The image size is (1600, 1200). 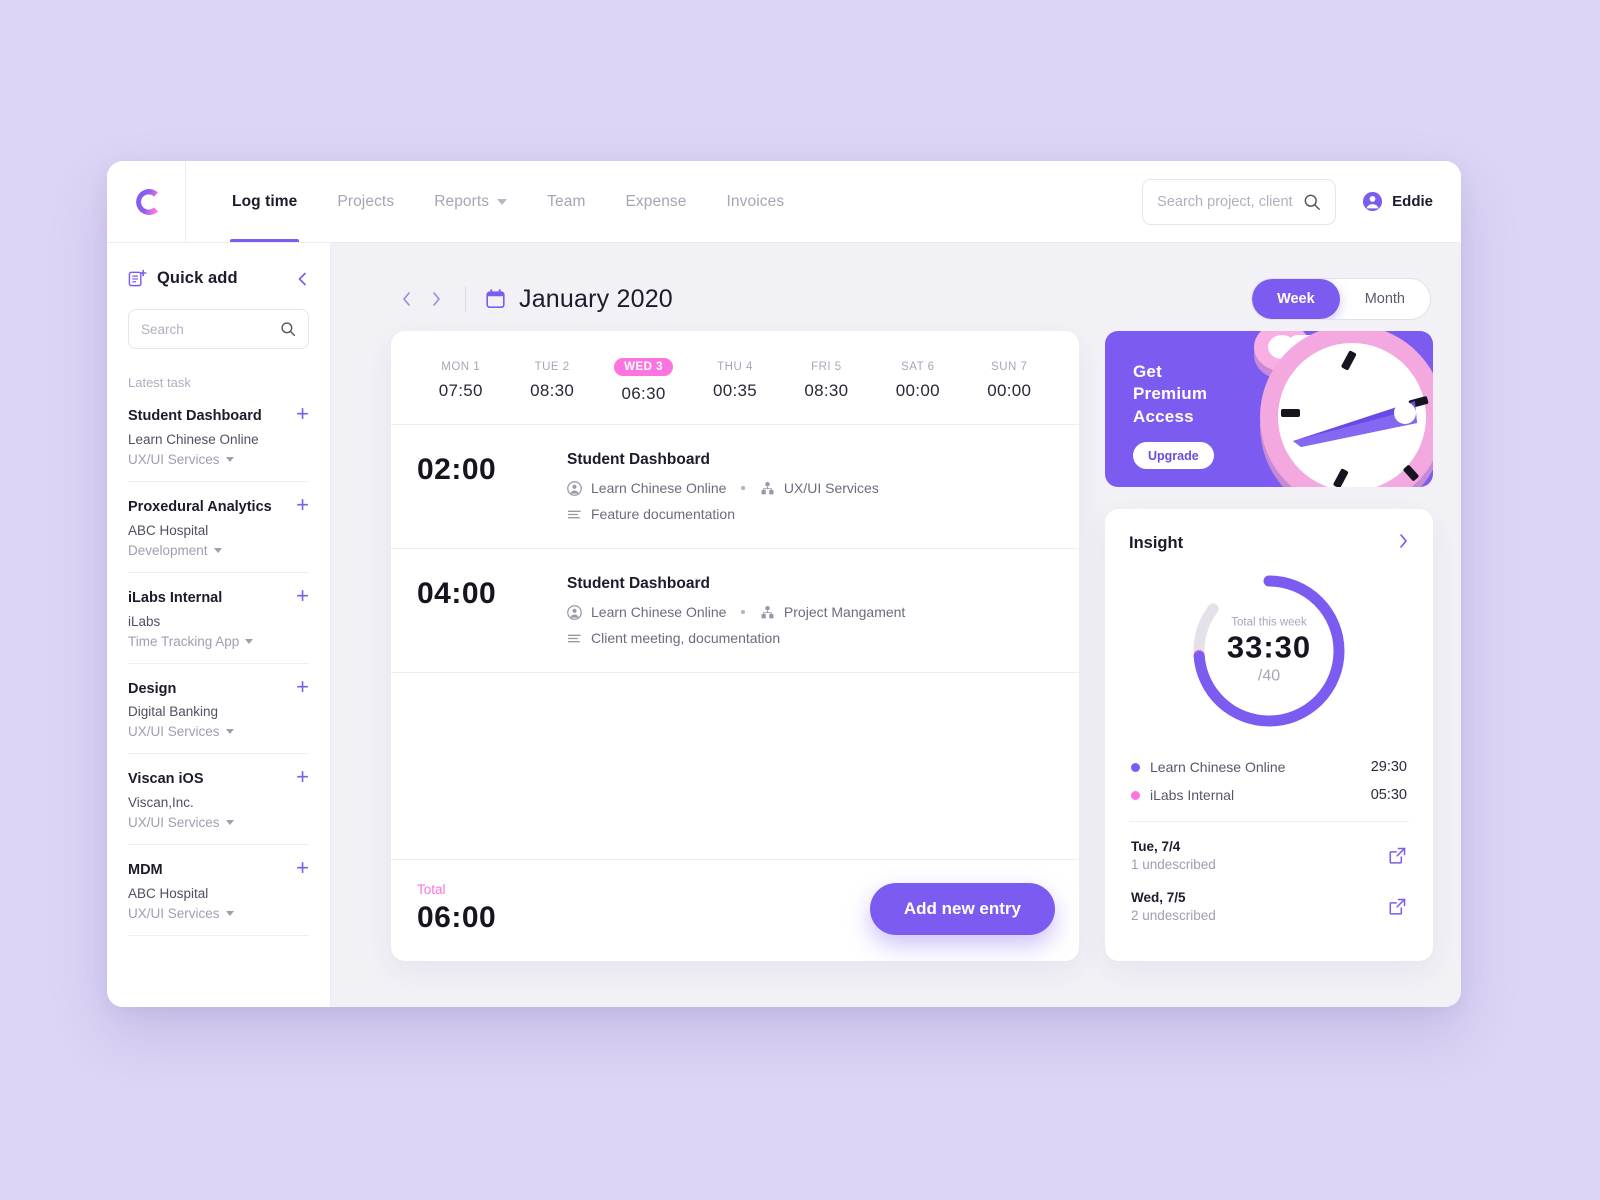 I want to click on global-search-box, so click(x=1239, y=201).